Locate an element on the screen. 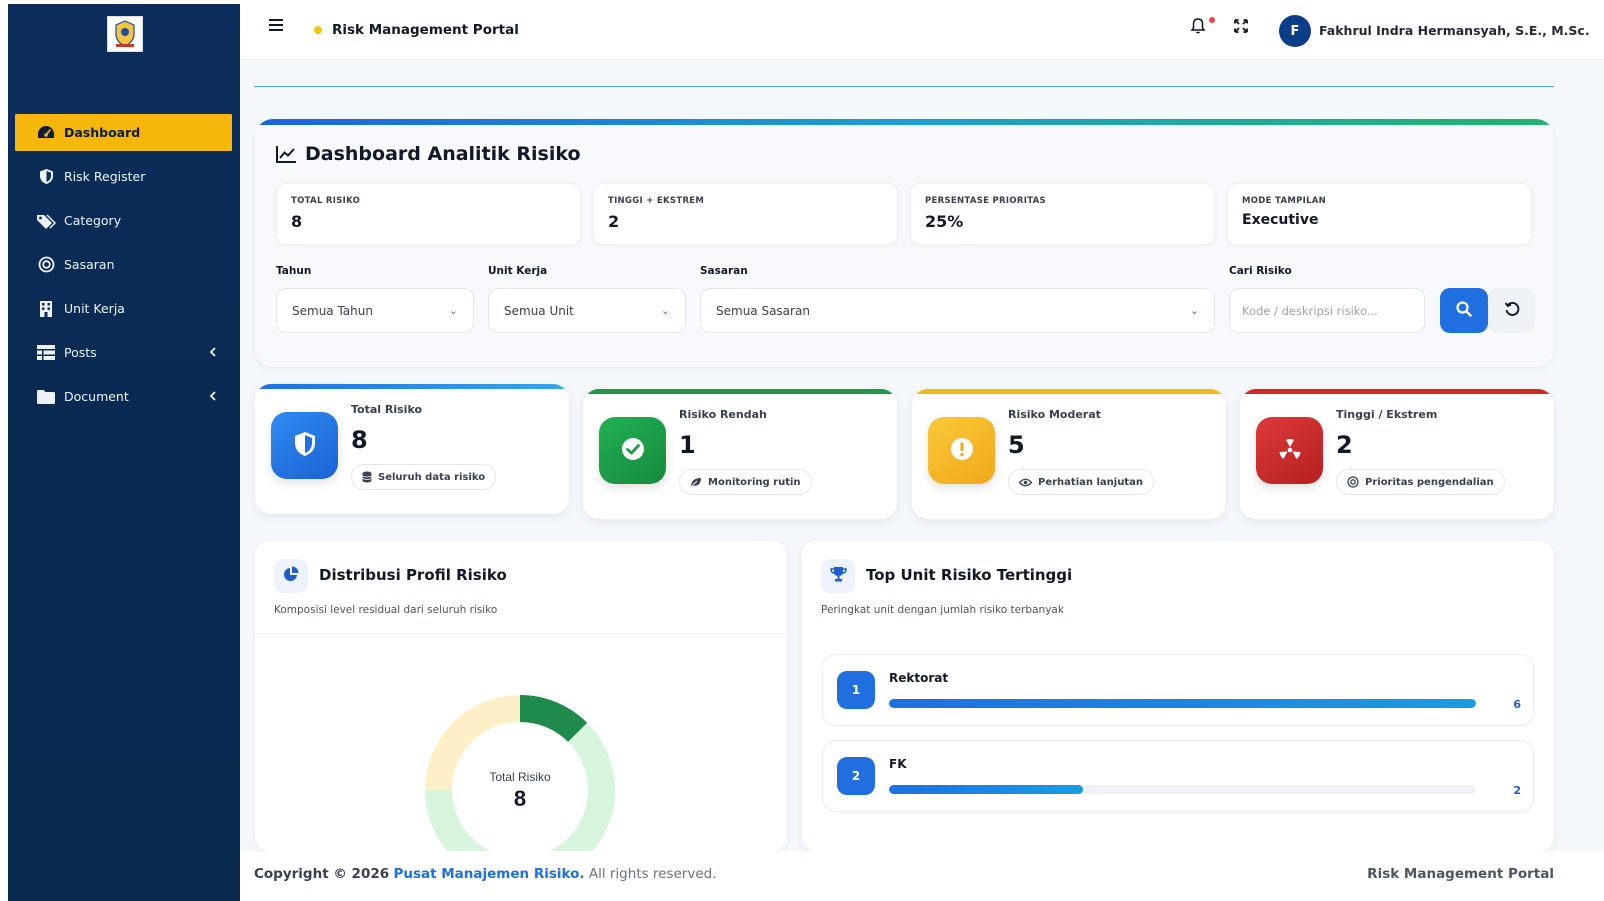 This screenshot has width=1604, height=901. page-title: Dashboard Analitik Risiko is located at coordinates (428, 154).